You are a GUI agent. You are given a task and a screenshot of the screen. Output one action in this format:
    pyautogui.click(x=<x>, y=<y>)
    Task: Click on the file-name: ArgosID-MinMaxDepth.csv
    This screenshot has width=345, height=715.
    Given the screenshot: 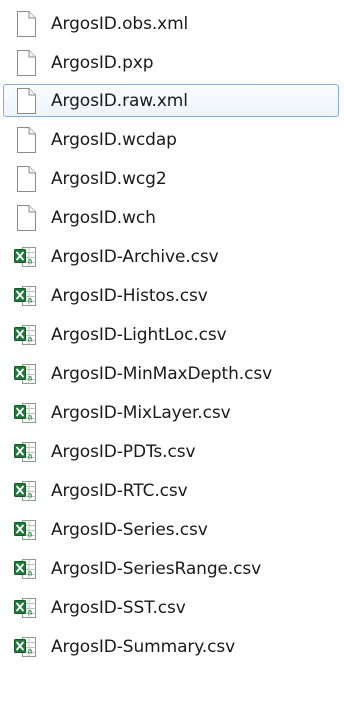 What is the action you would take?
    pyautogui.click(x=162, y=374)
    